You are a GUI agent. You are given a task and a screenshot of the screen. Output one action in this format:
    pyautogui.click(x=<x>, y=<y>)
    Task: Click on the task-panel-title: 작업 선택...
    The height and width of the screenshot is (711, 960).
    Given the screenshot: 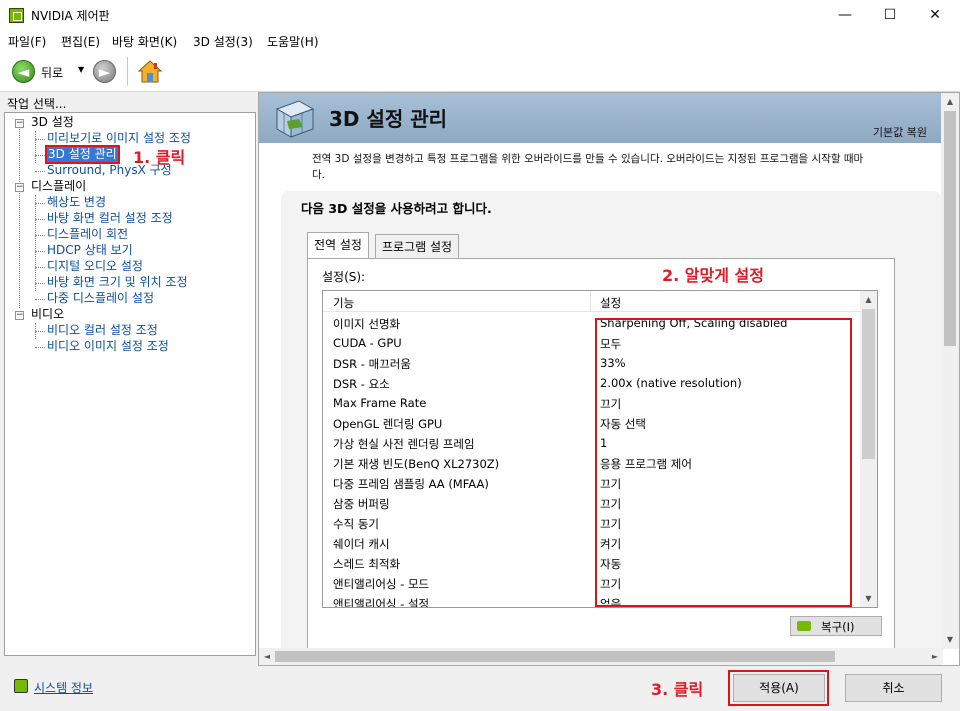 What is the action you would take?
    pyautogui.click(x=37, y=104)
    